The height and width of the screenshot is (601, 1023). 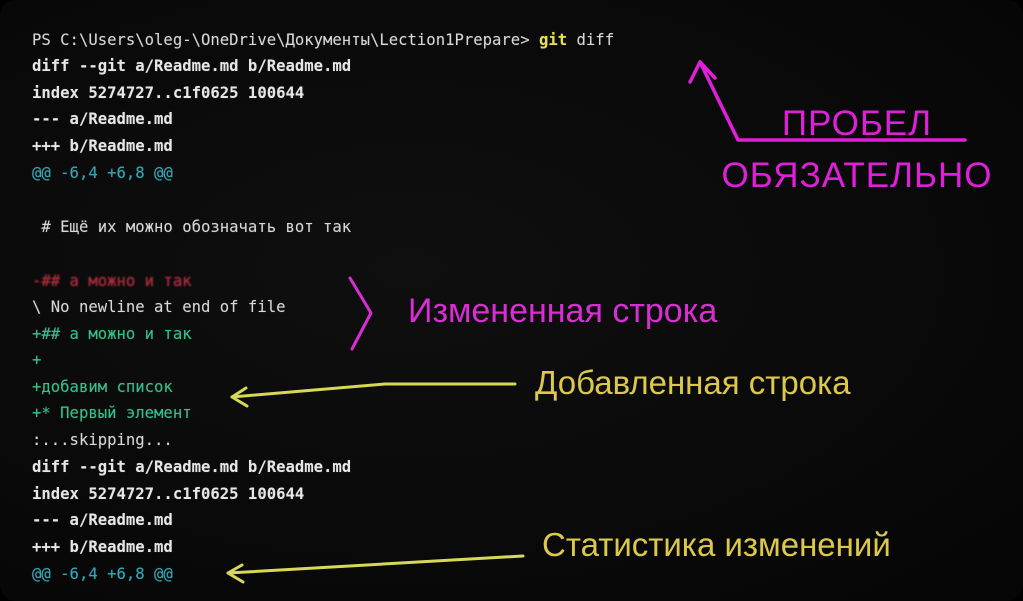 What do you see at coordinates (373, 395) in the screenshot?
I see `added-line-arrow` at bounding box center [373, 395].